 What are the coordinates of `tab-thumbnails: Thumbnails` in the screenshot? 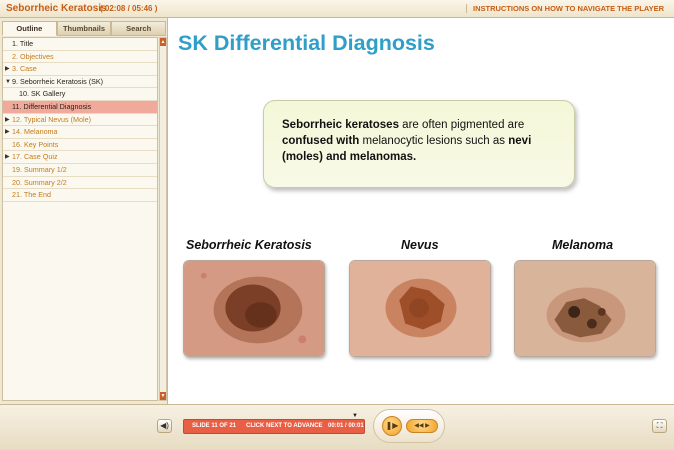 It's located at (84, 28).